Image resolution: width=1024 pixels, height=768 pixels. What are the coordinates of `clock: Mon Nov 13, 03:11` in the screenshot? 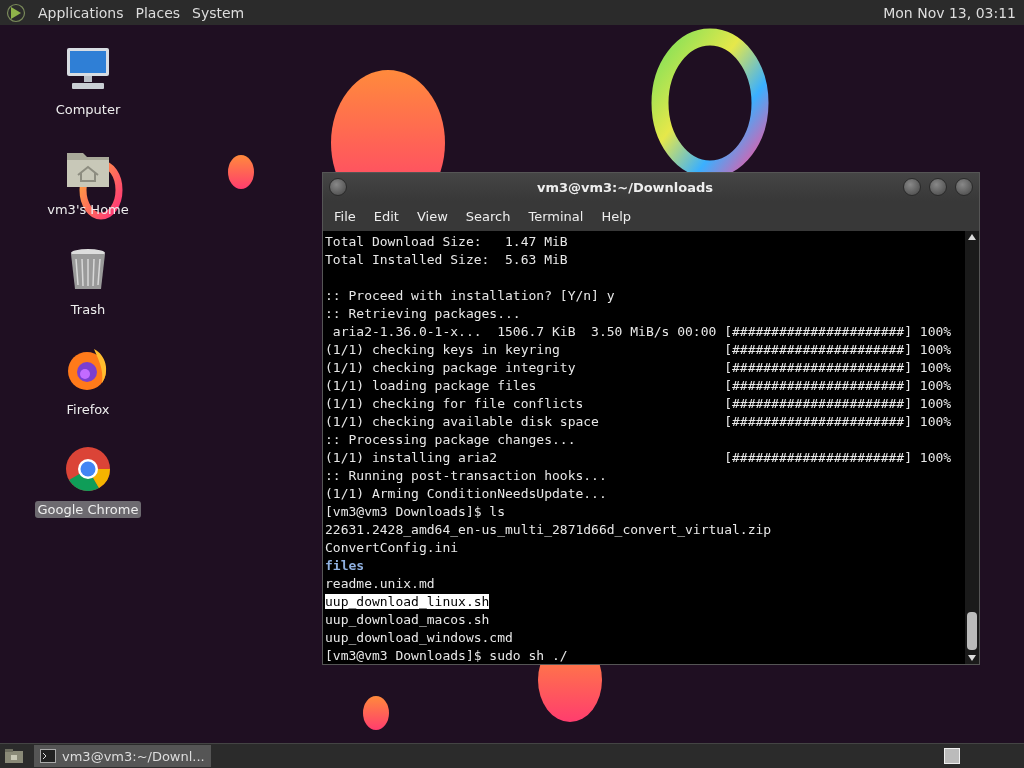 It's located at (950, 12).